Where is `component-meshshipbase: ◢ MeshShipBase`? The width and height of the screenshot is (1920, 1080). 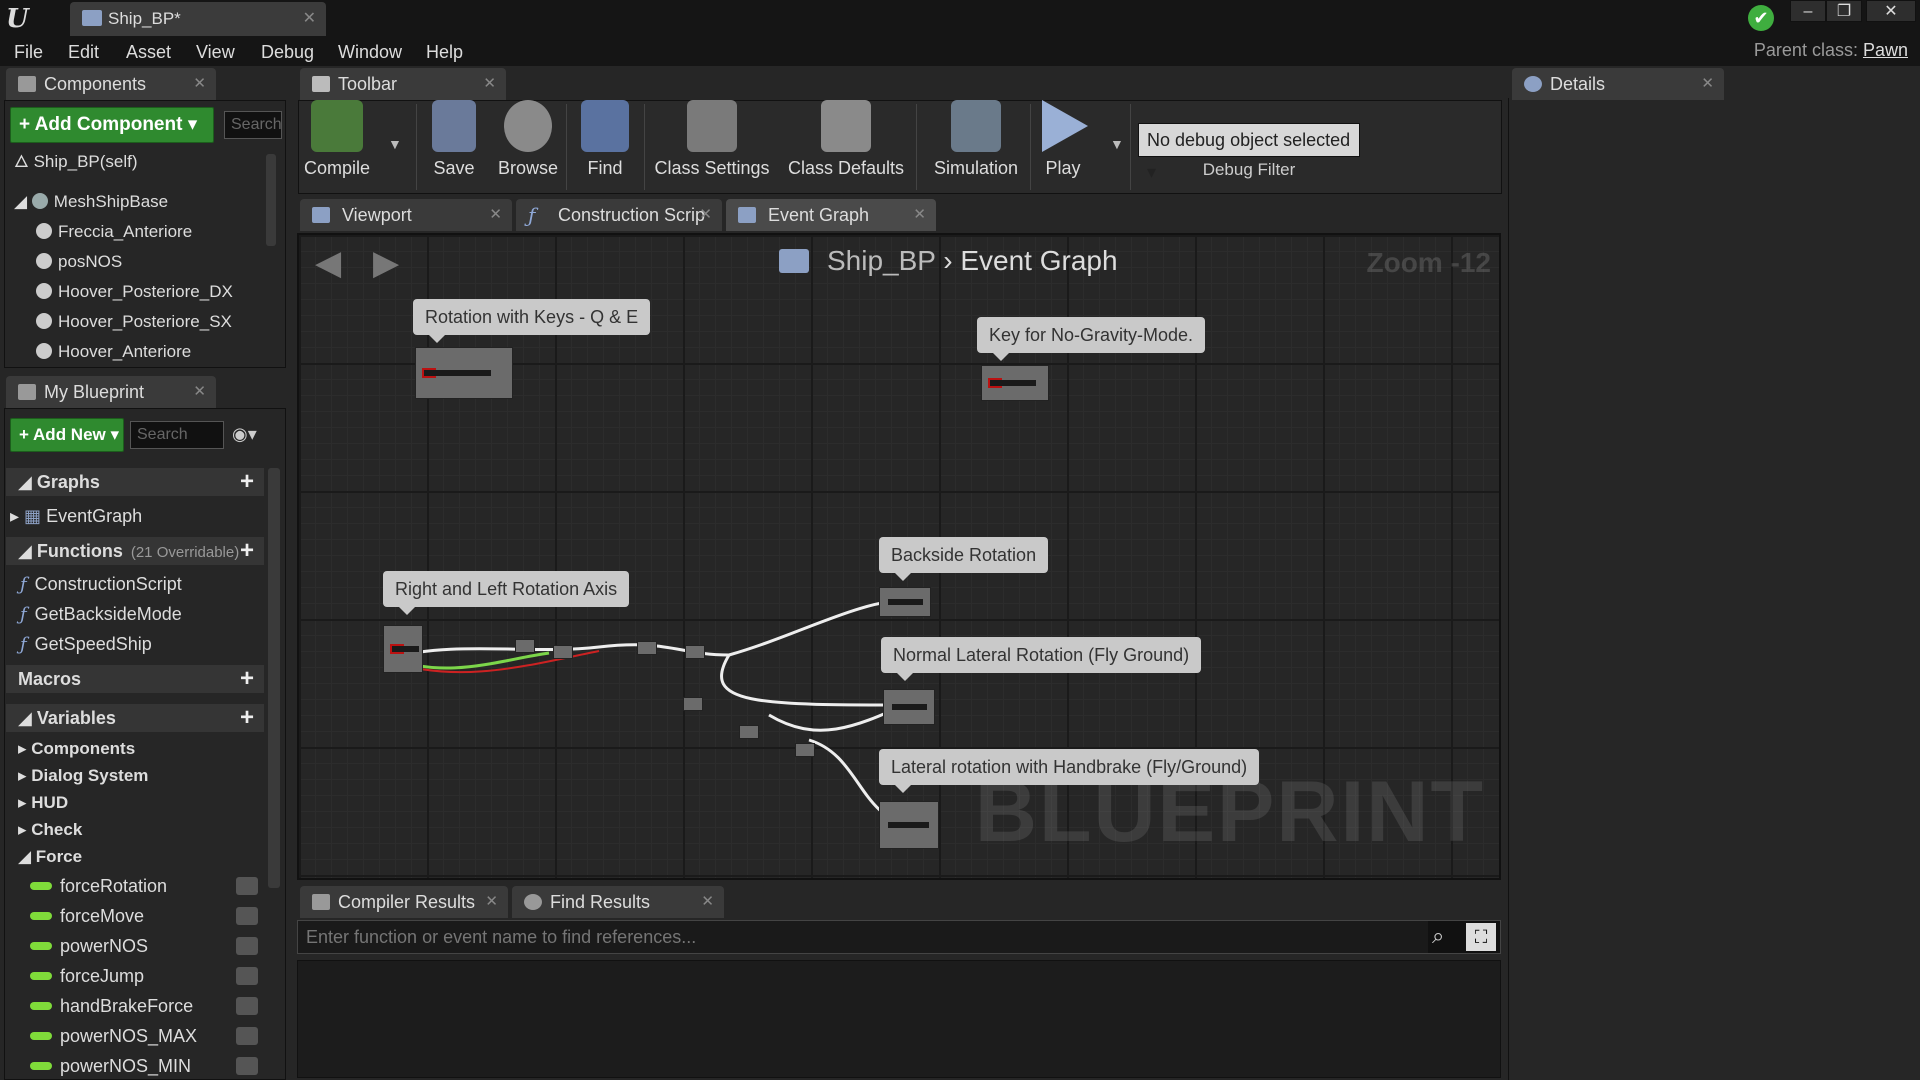 component-meshshipbase: ◢ MeshShipBase is located at coordinates (91, 202).